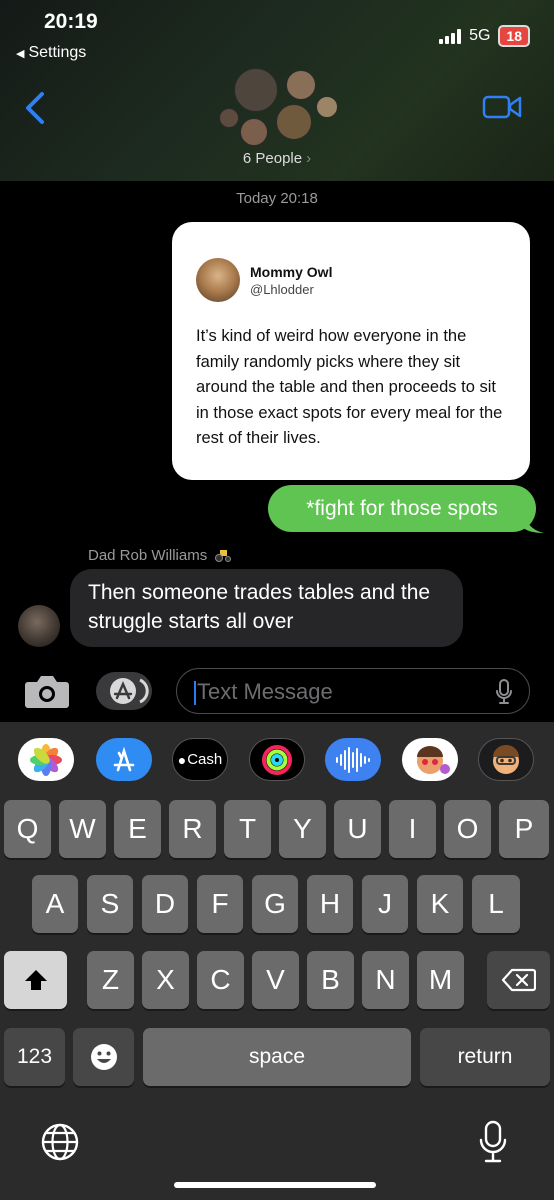 The width and height of the screenshot is (554, 1200). Describe the element at coordinates (524, 829) in the screenshot. I see `key-p: P` at that location.